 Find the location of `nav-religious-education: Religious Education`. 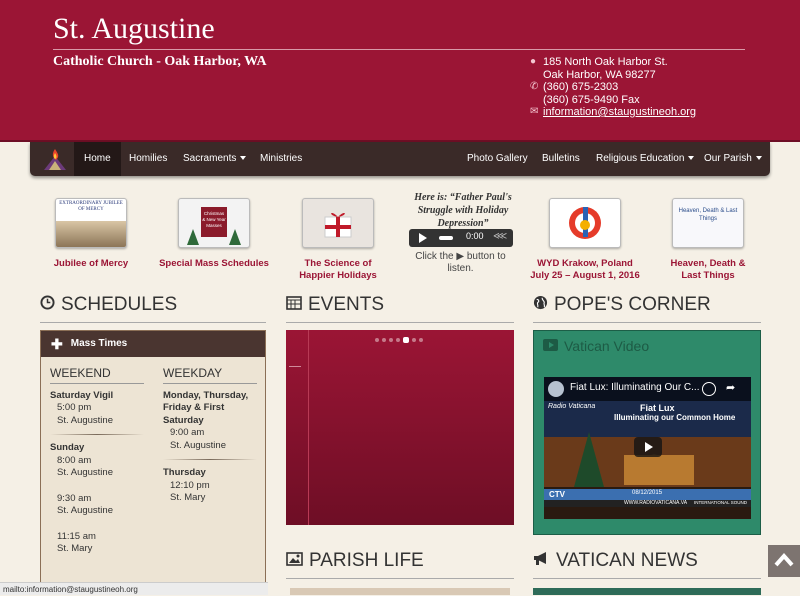

nav-religious-education: Religious Education is located at coordinates (645, 159).